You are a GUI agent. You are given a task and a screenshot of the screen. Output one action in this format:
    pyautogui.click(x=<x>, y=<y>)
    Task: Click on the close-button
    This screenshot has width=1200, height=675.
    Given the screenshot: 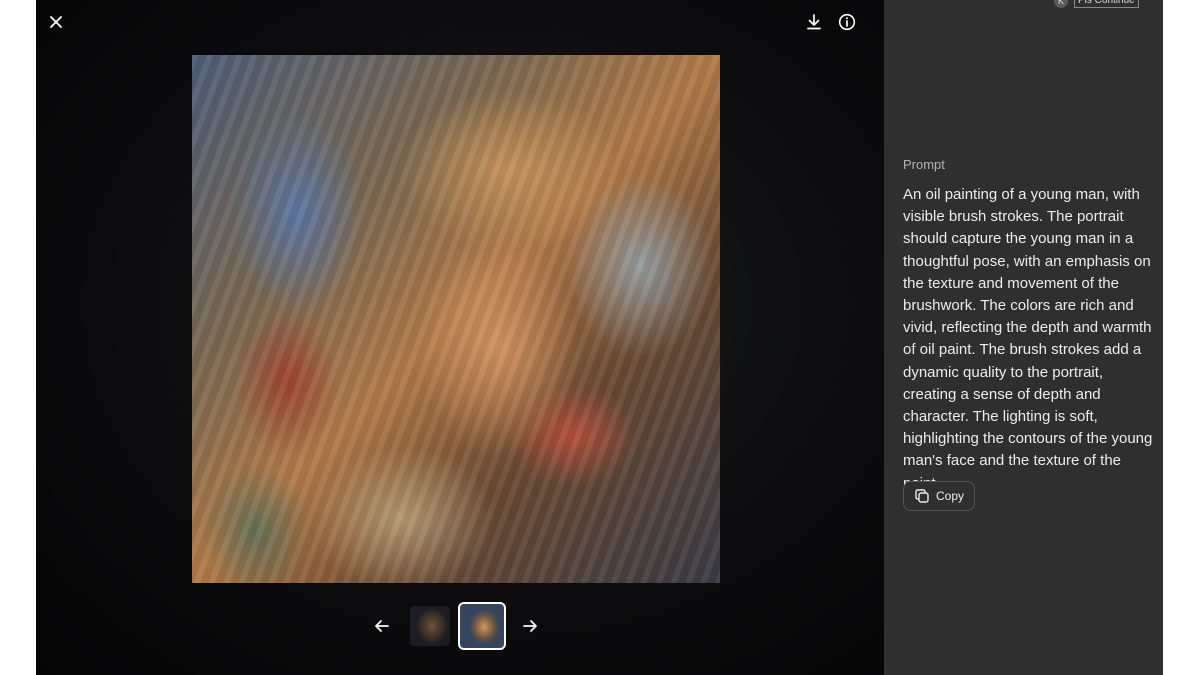 What is the action you would take?
    pyautogui.click(x=56, y=22)
    